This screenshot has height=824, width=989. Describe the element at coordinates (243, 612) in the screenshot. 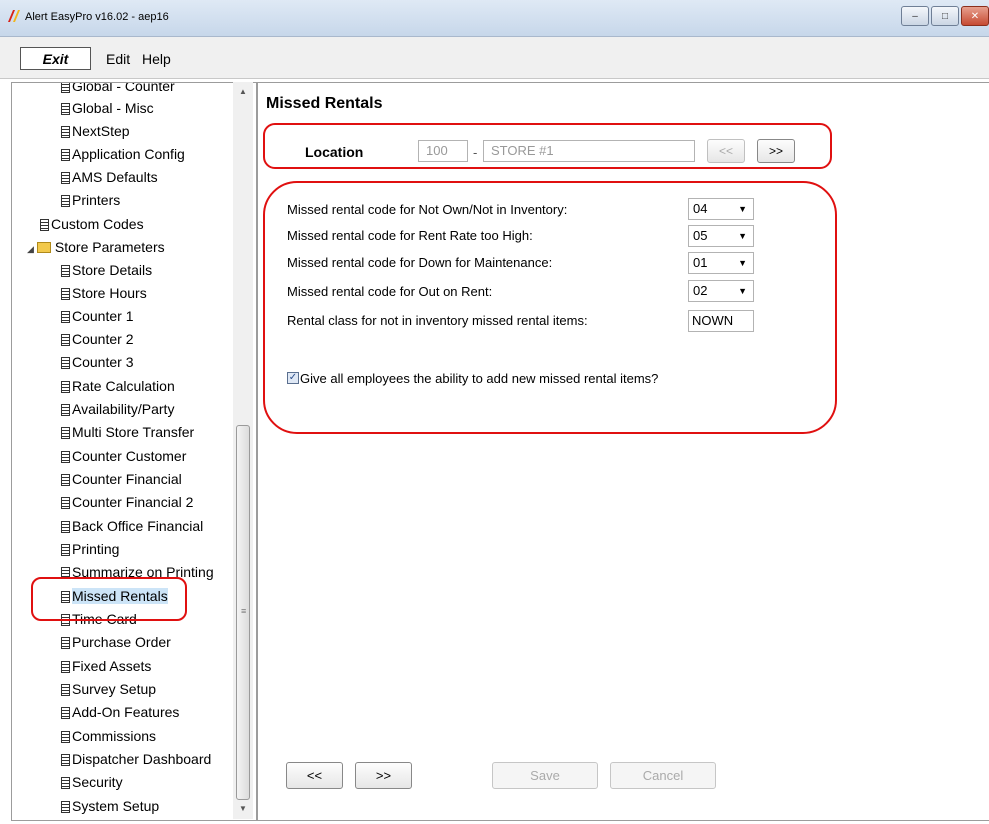

I see `scroll-thumb: ≡` at that location.